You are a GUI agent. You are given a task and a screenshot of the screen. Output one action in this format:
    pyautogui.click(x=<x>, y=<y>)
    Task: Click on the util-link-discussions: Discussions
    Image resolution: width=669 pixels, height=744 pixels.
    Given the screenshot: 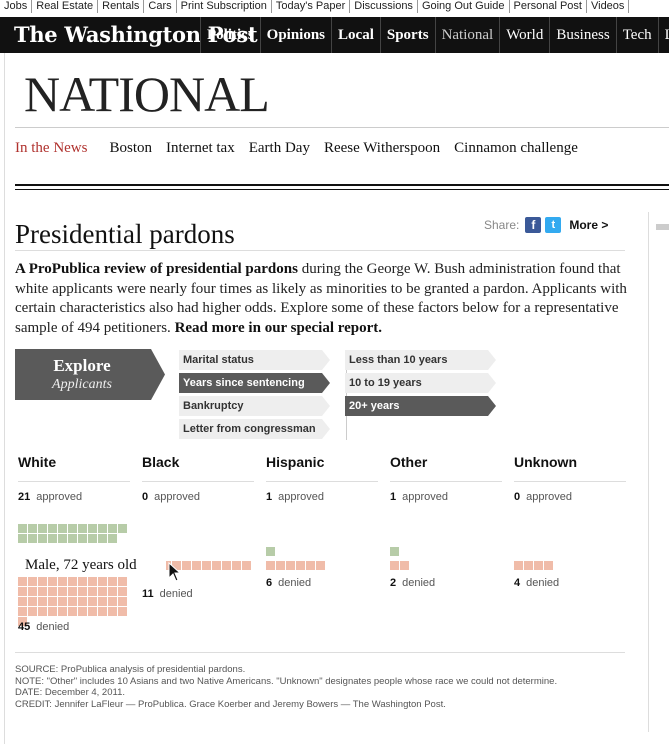 What is the action you would take?
    pyautogui.click(x=384, y=6)
    